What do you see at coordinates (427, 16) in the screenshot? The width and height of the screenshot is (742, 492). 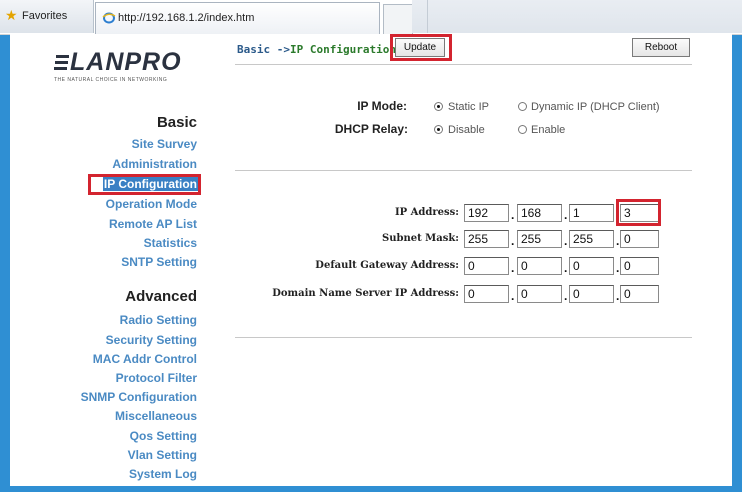 I see `tab-divider` at bounding box center [427, 16].